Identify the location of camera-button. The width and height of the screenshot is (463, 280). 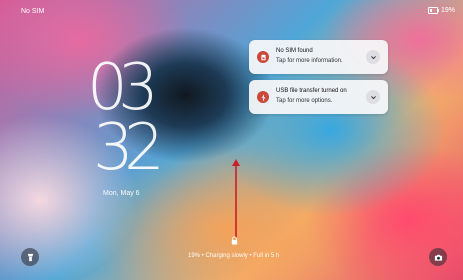
(438, 257).